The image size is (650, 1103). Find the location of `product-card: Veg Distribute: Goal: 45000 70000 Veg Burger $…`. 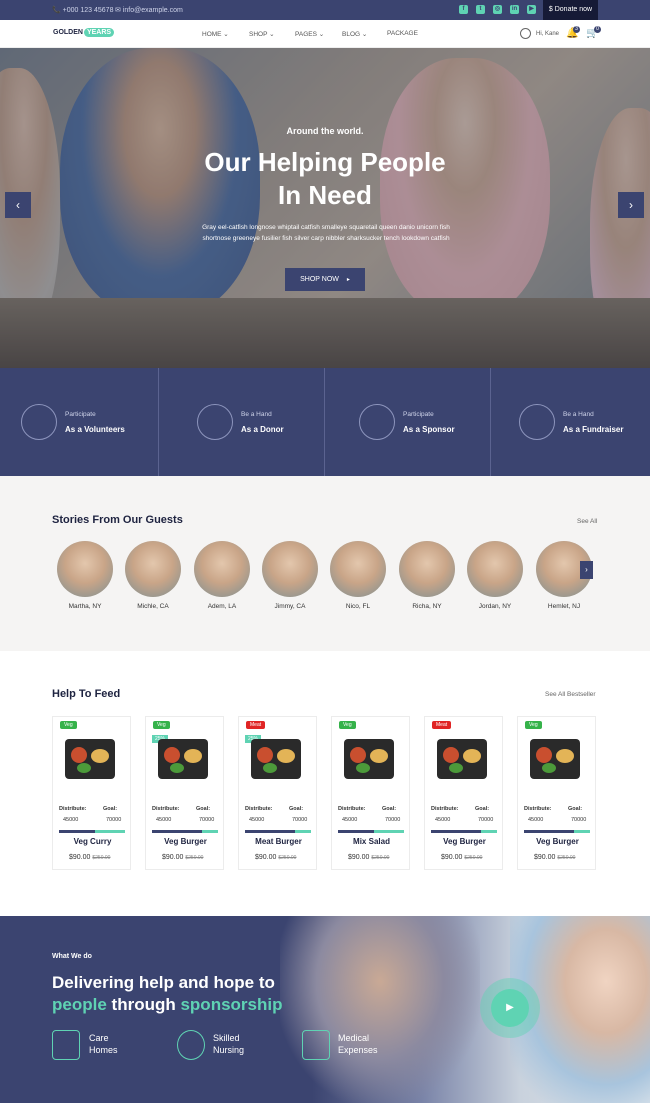

product-card: Veg Distribute: Goal: 45000 70000 Veg Burger $… is located at coordinates (556, 793).